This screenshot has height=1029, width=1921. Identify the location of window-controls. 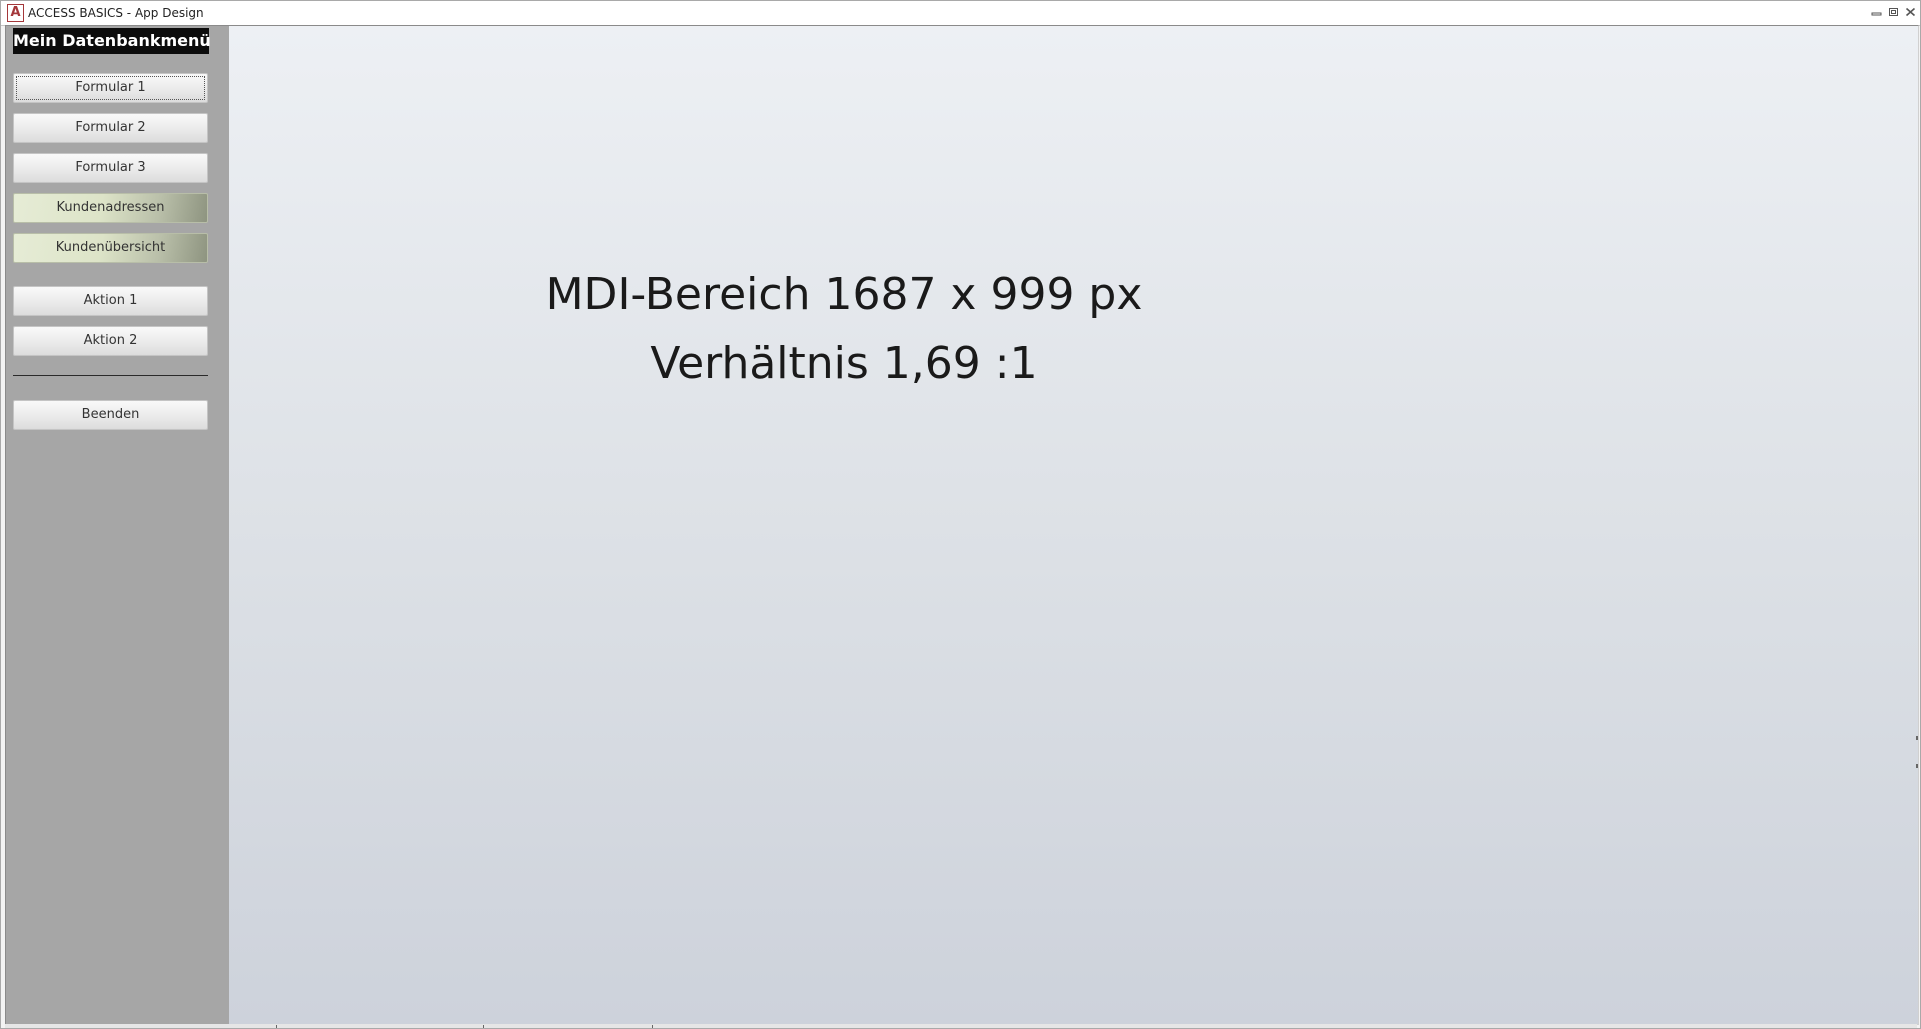
(1893, 12).